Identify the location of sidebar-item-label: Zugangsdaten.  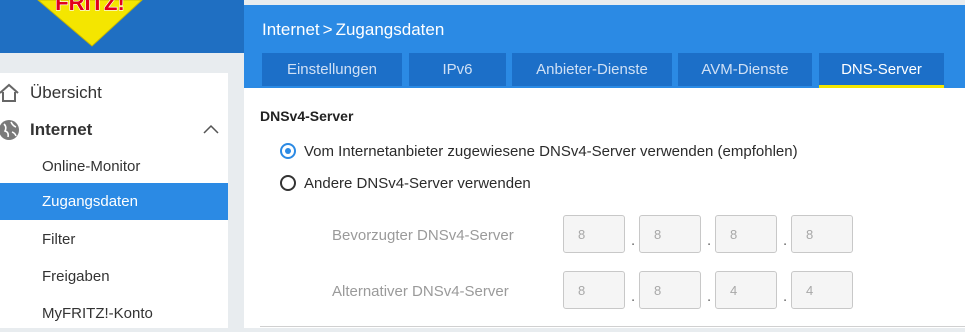
(90, 201).